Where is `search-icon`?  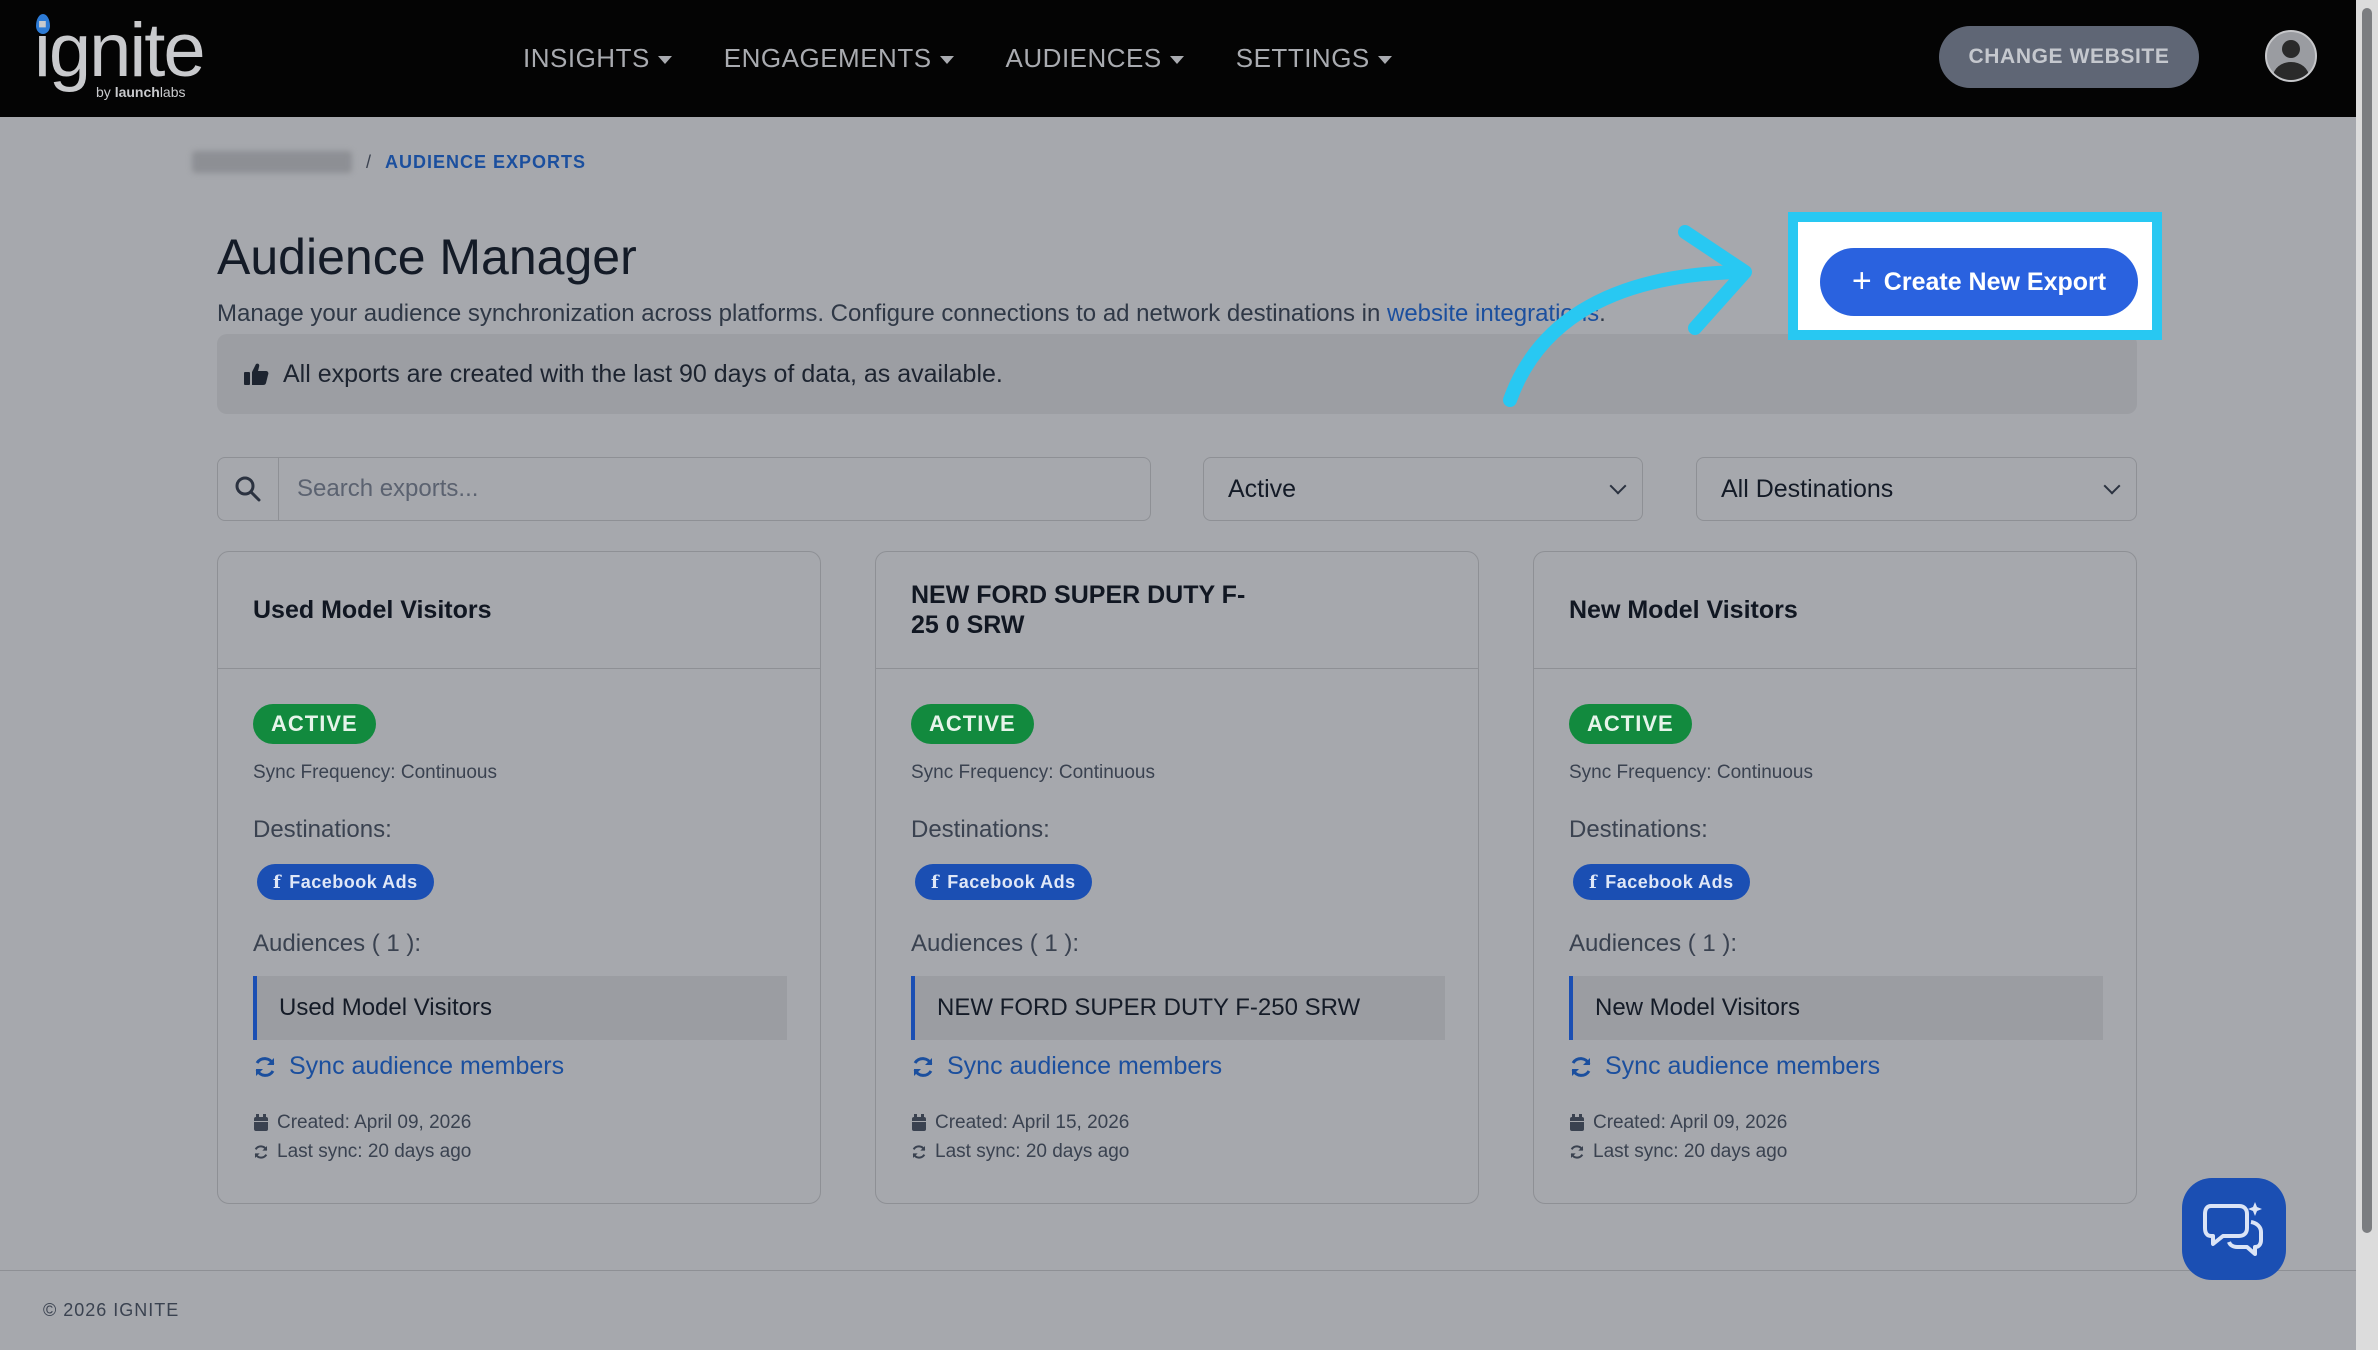 search-icon is located at coordinates (248, 489).